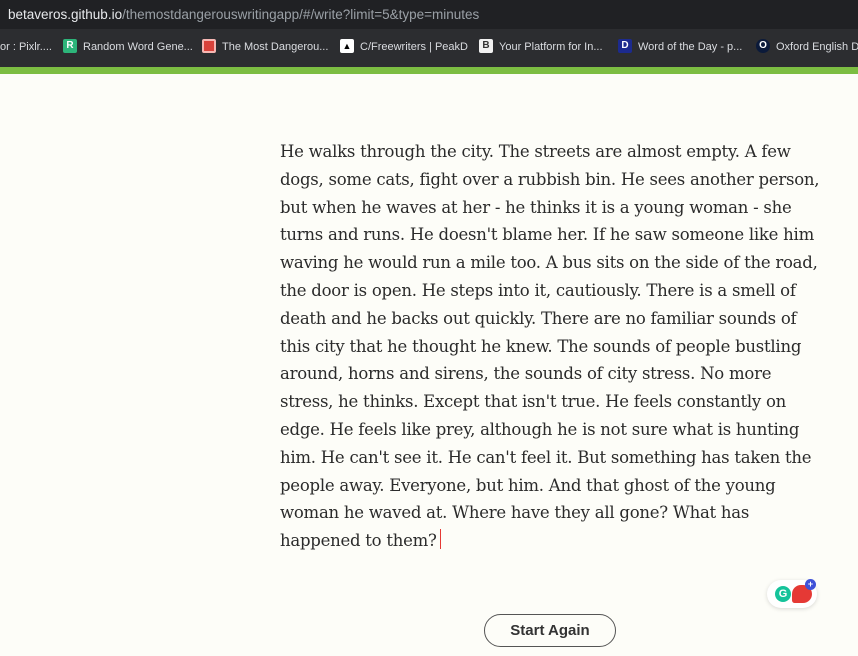 Image resolution: width=858 pixels, height=656 pixels. What do you see at coordinates (763, 46) in the screenshot?
I see `oxford-icon: O` at bounding box center [763, 46].